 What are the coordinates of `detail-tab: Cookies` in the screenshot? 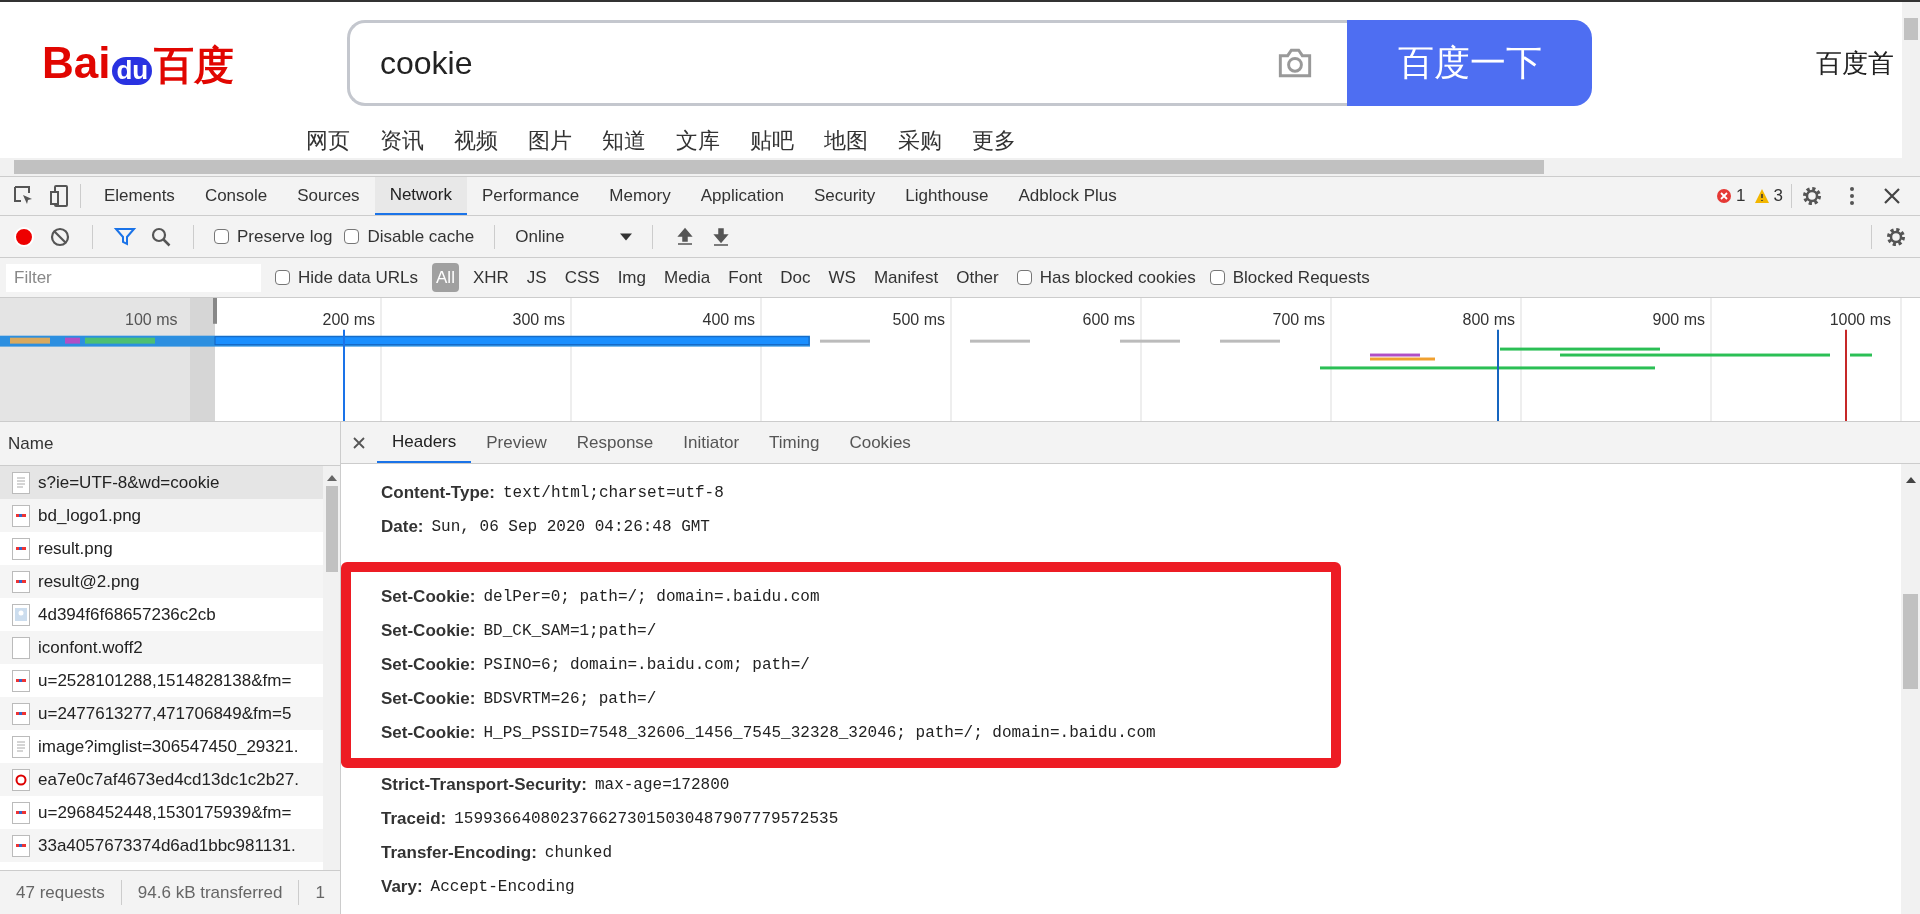 It's located at (880, 442).